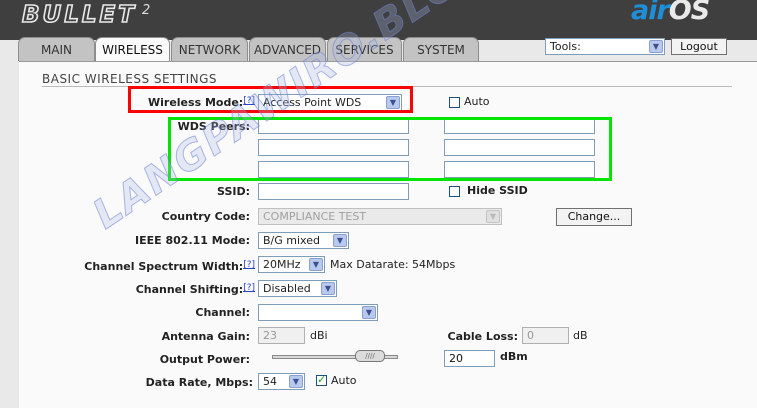 The width and height of the screenshot is (757, 408). Describe the element at coordinates (483, 336) in the screenshot. I see `cable-loss-label: Cable Loss:` at that location.